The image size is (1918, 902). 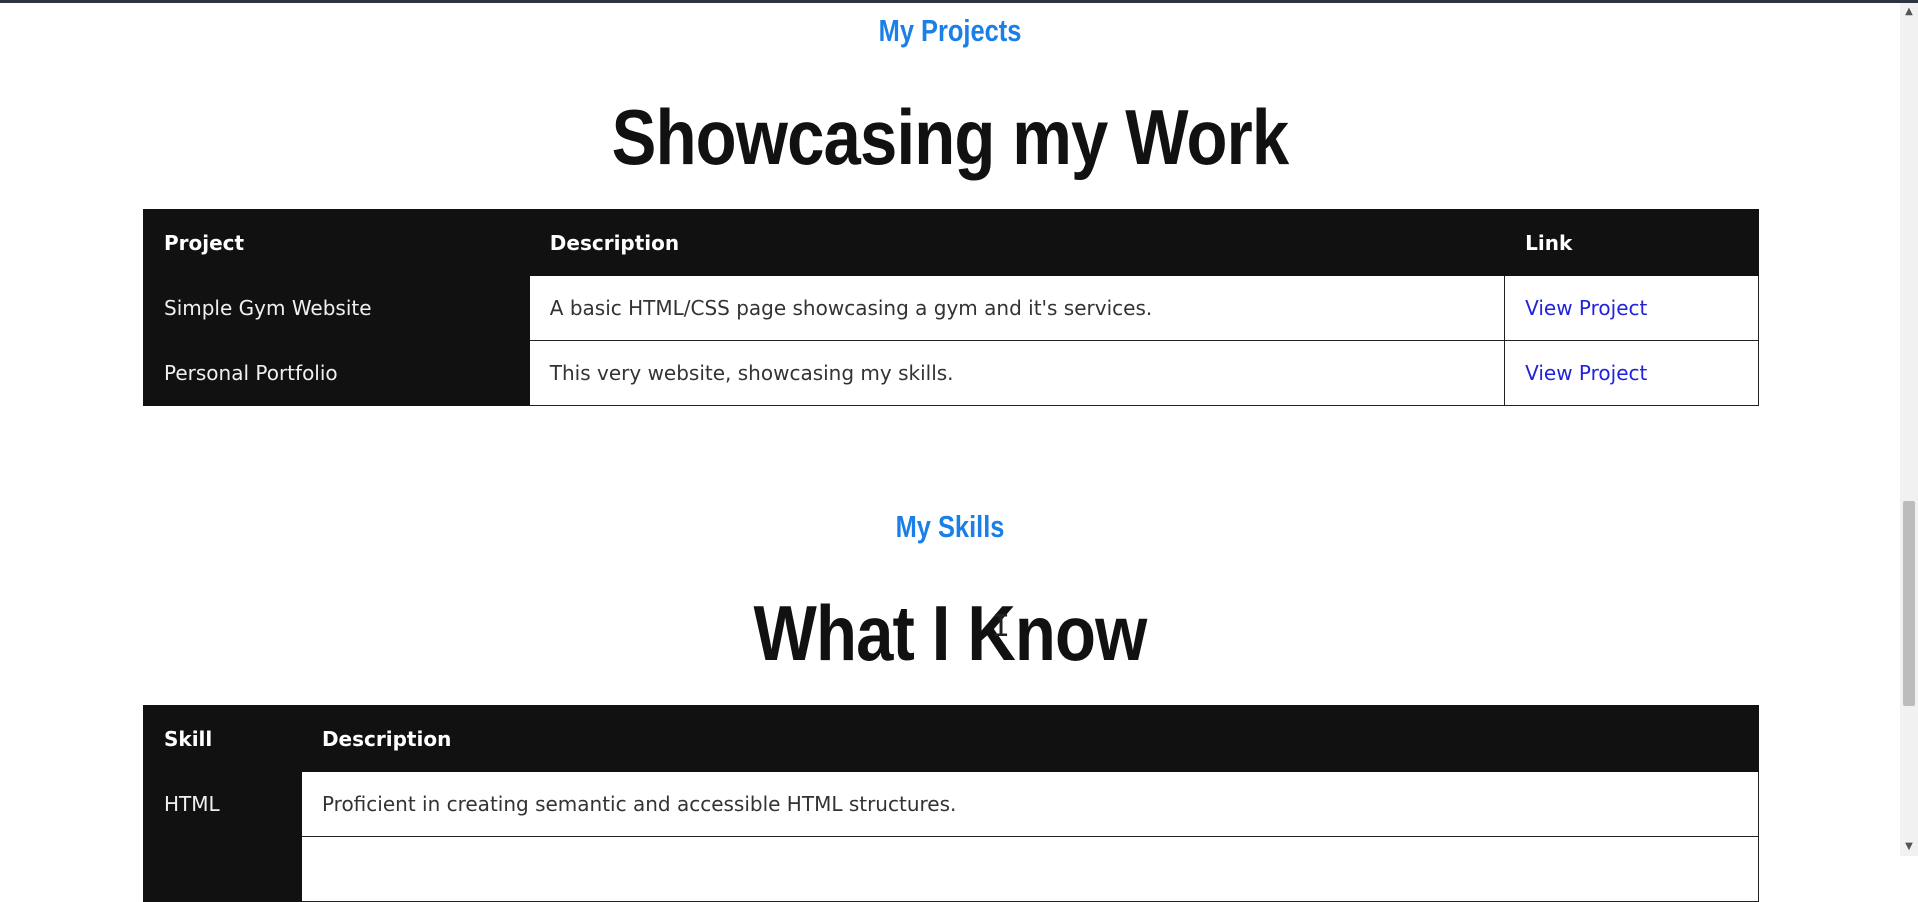 I want to click on skills-header-description: Description, so click(x=1030, y=738).